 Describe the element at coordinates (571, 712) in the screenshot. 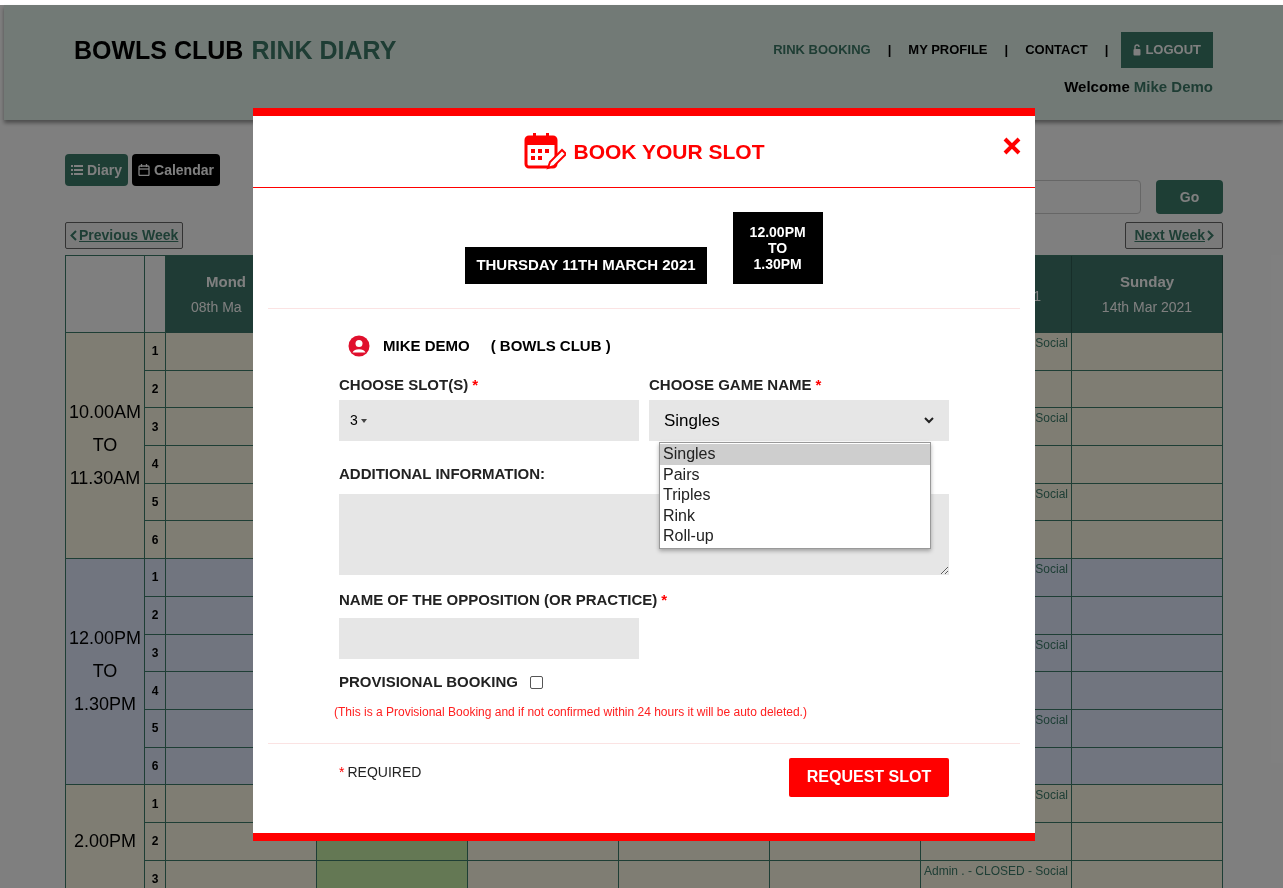

I see `provisional-note: (This is a Provisional Booking and if not confirmed within 24 hours it will be auto deleted.)` at that location.